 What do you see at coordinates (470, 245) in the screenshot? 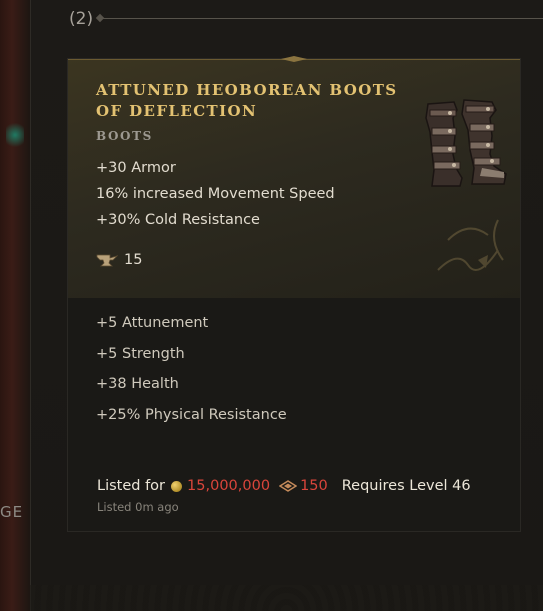
I see `ornament-deco` at bounding box center [470, 245].